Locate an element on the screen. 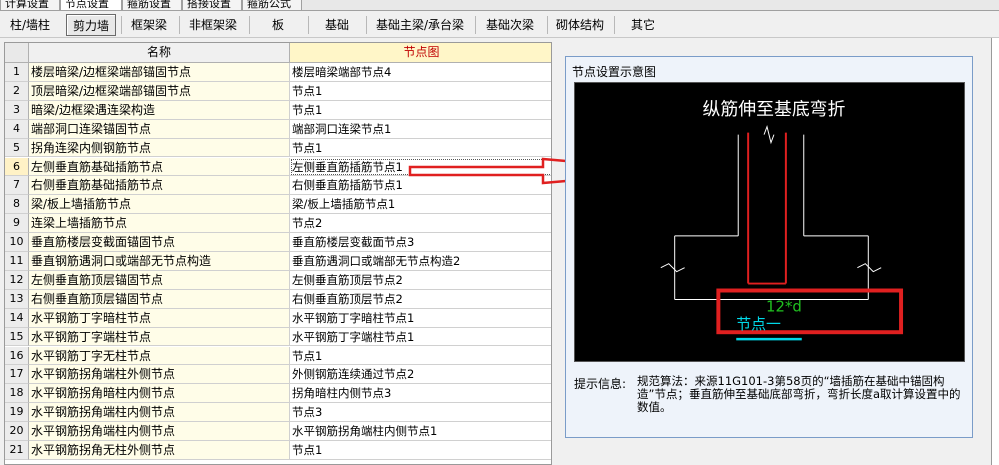 This screenshot has width=999, height=465. table-row: 16 水平钢筋丁字无柱节点 节点1 is located at coordinates (278, 356).